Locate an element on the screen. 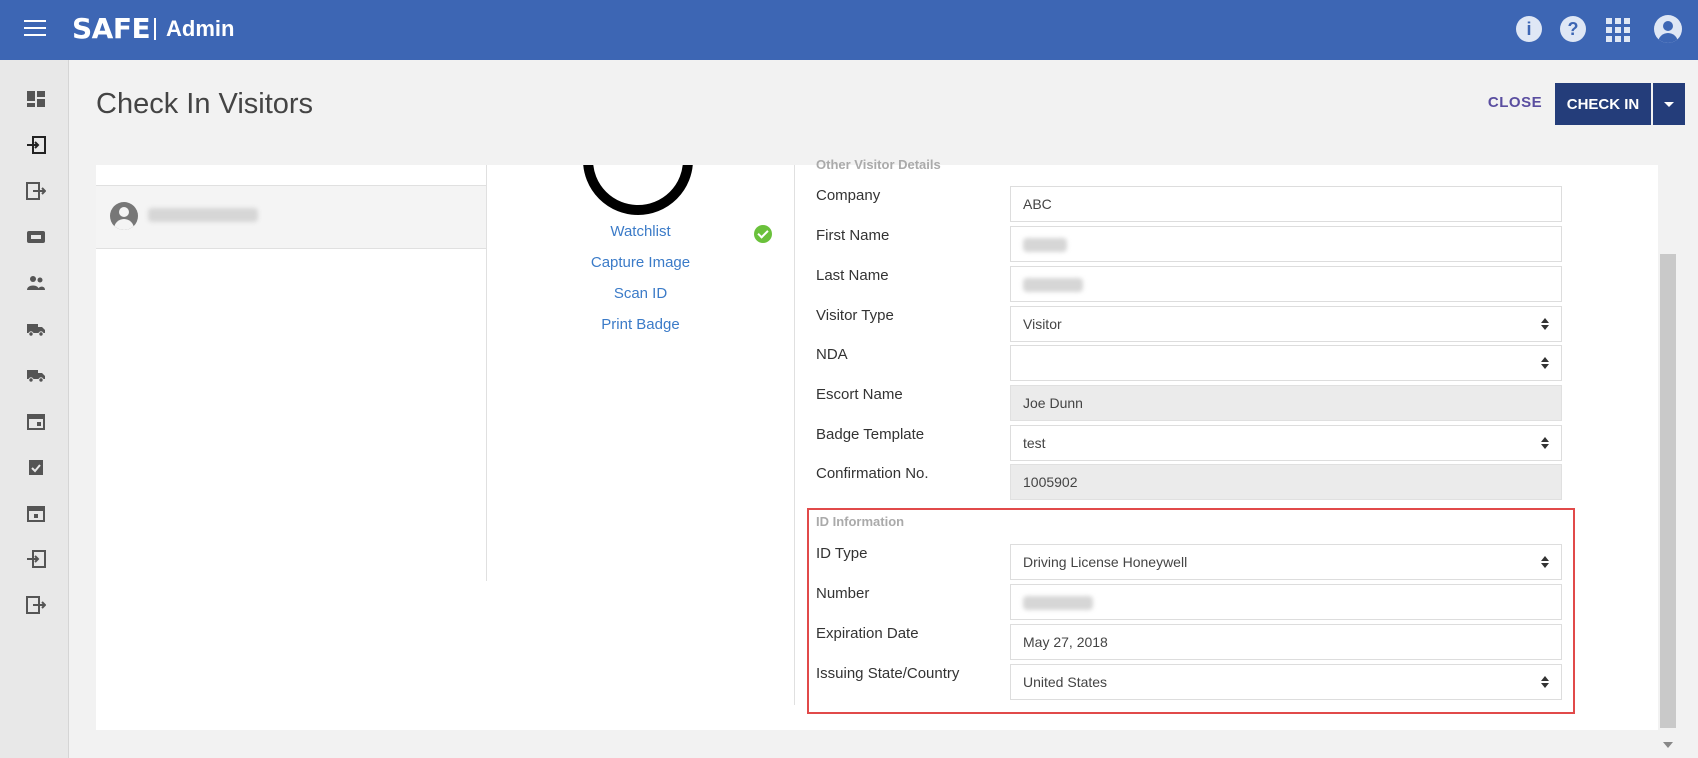  scrollbar is located at coordinates (1668, 491).